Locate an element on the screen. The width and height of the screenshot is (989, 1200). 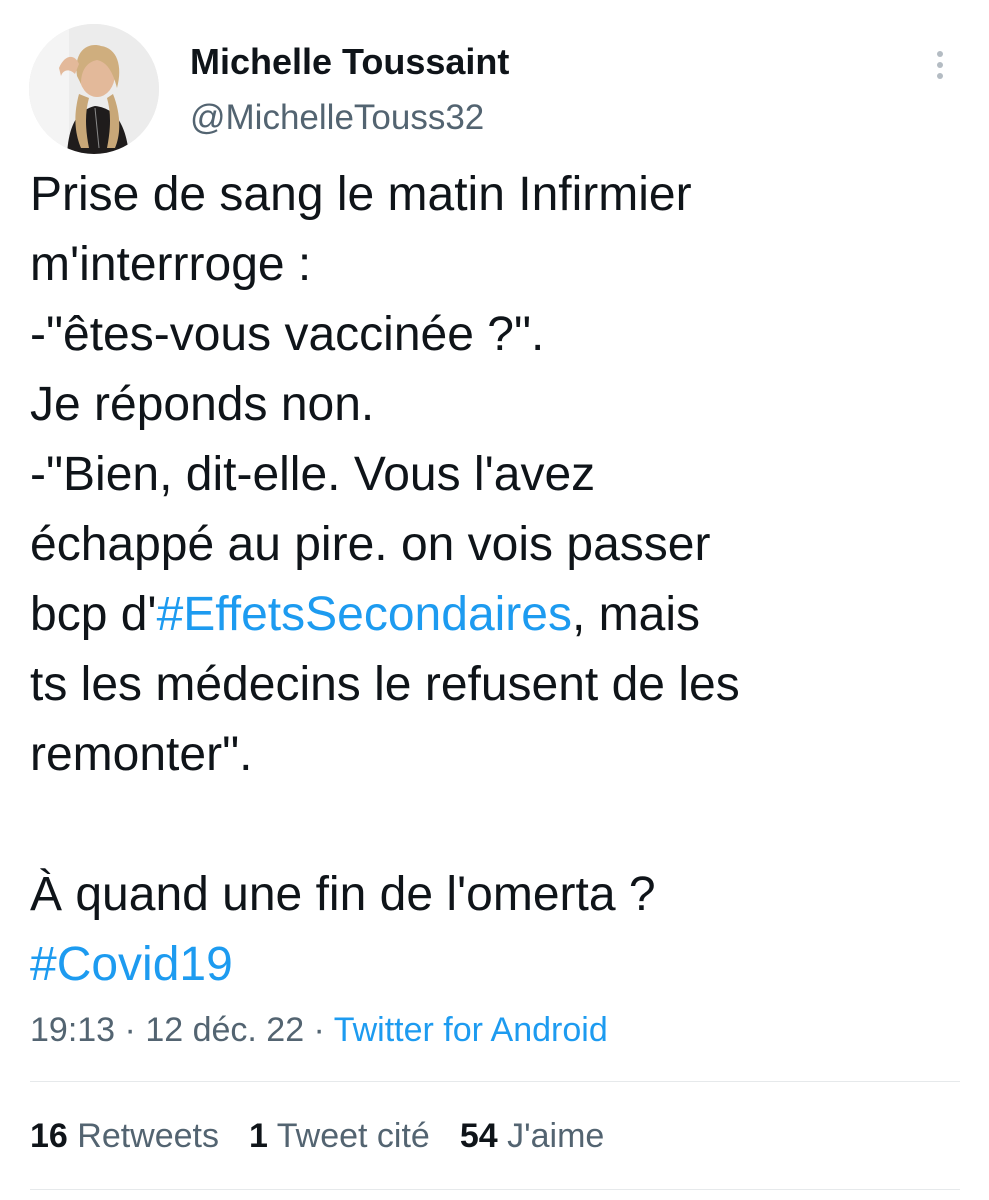
hashtag-link: #Covid19 is located at coordinates (131, 964).